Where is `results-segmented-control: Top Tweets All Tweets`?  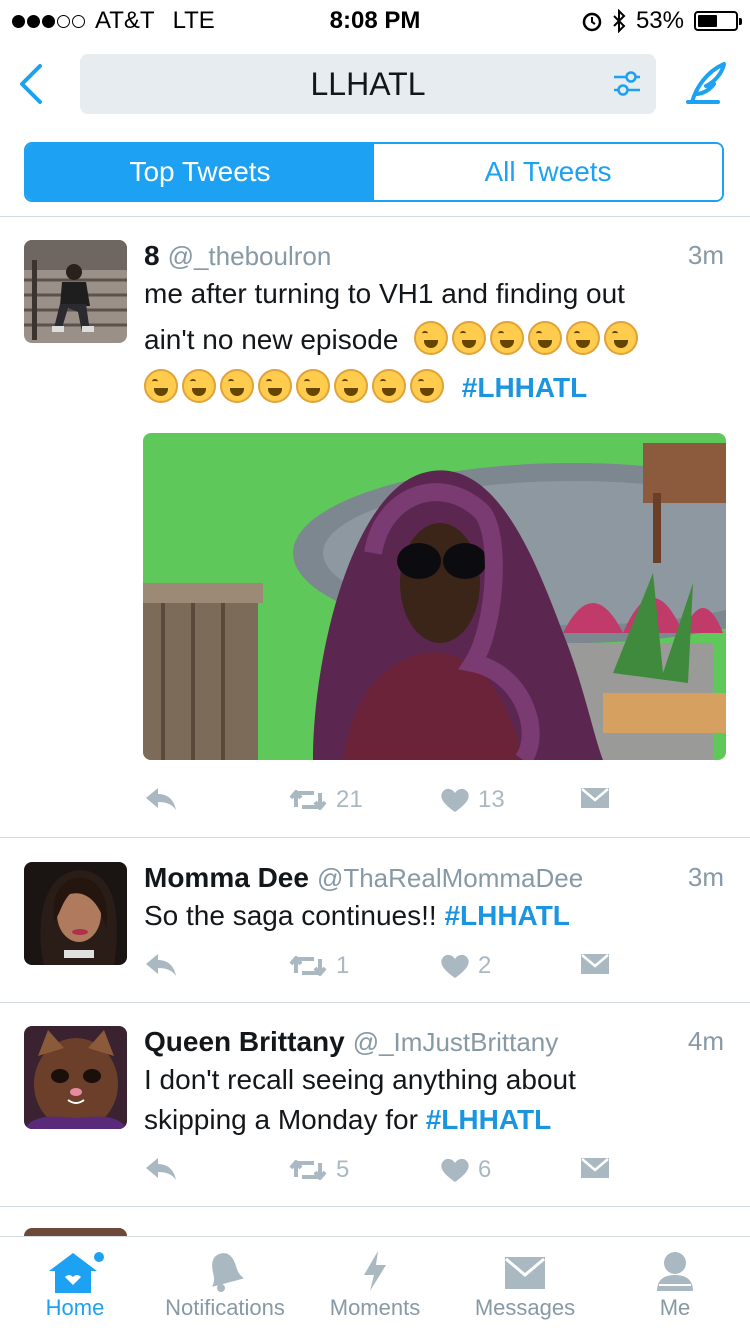 results-segmented-control: Top Tweets All Tweets is located at coordinates (374, 172).